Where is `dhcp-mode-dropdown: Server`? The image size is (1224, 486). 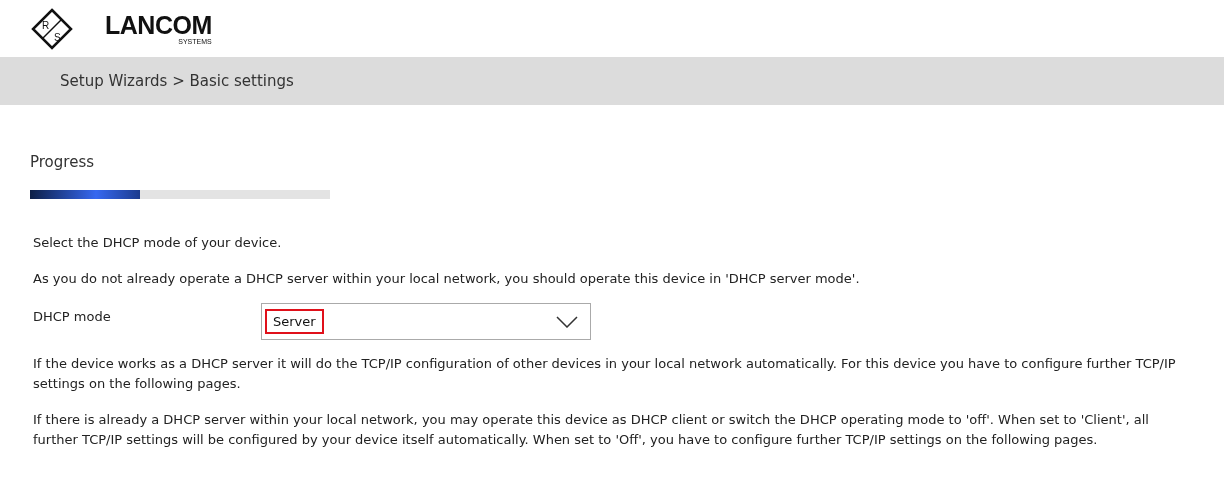
dhcp-mode-dropdown: Server is located at coordinates (426, 321).